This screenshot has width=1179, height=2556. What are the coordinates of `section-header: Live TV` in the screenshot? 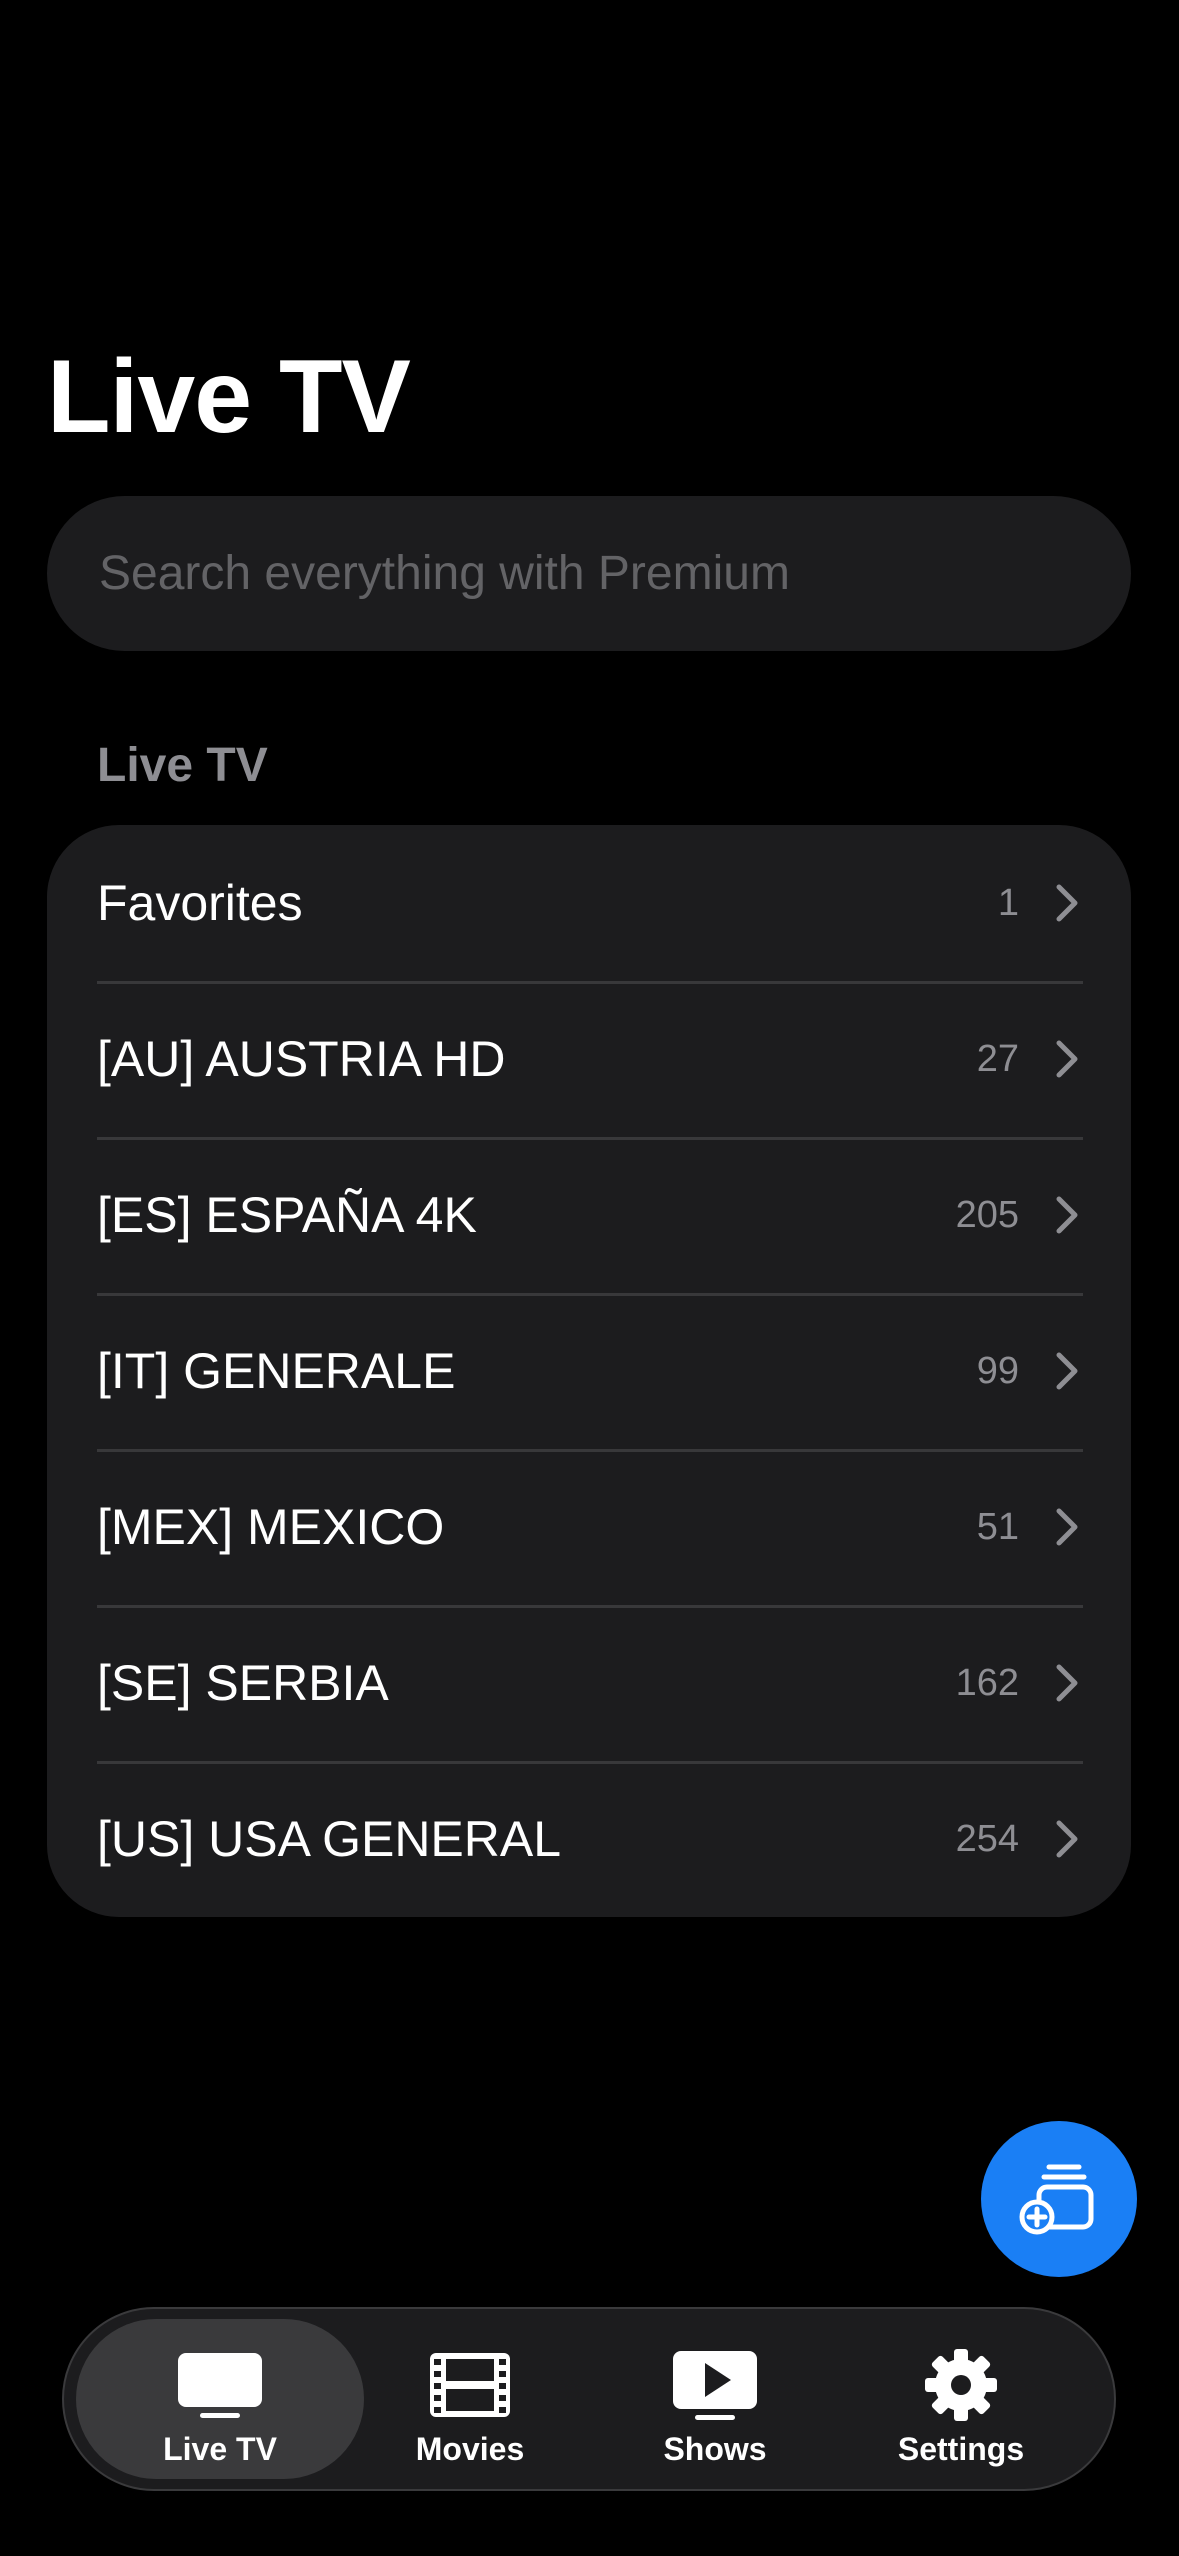 It's located at (182, 765).